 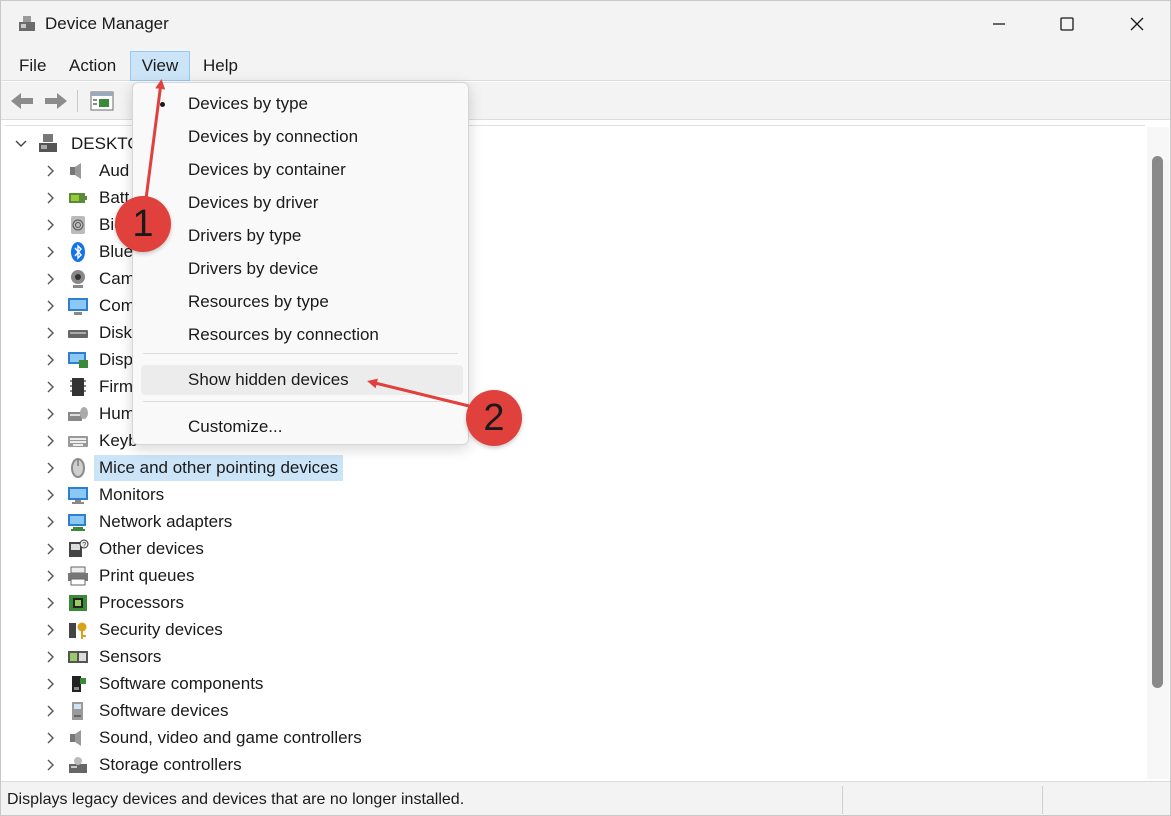 I want to click on chevron-down-icon, so click(x=21, y=144).